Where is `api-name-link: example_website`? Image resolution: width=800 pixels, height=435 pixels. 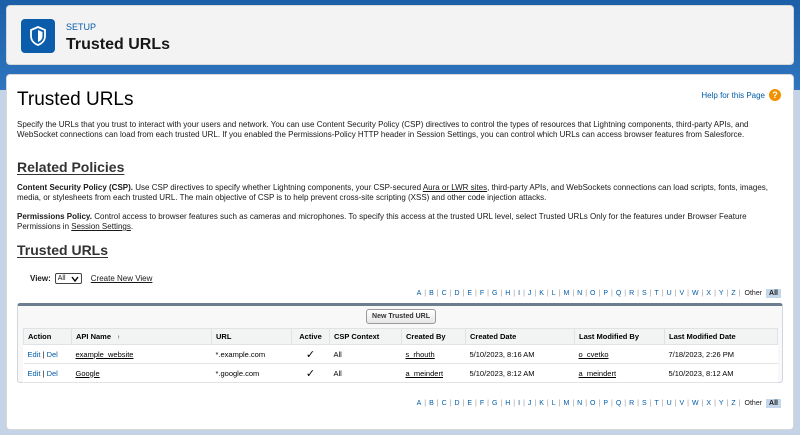
api-name-link: example_website is located at coordinates (105, 354).